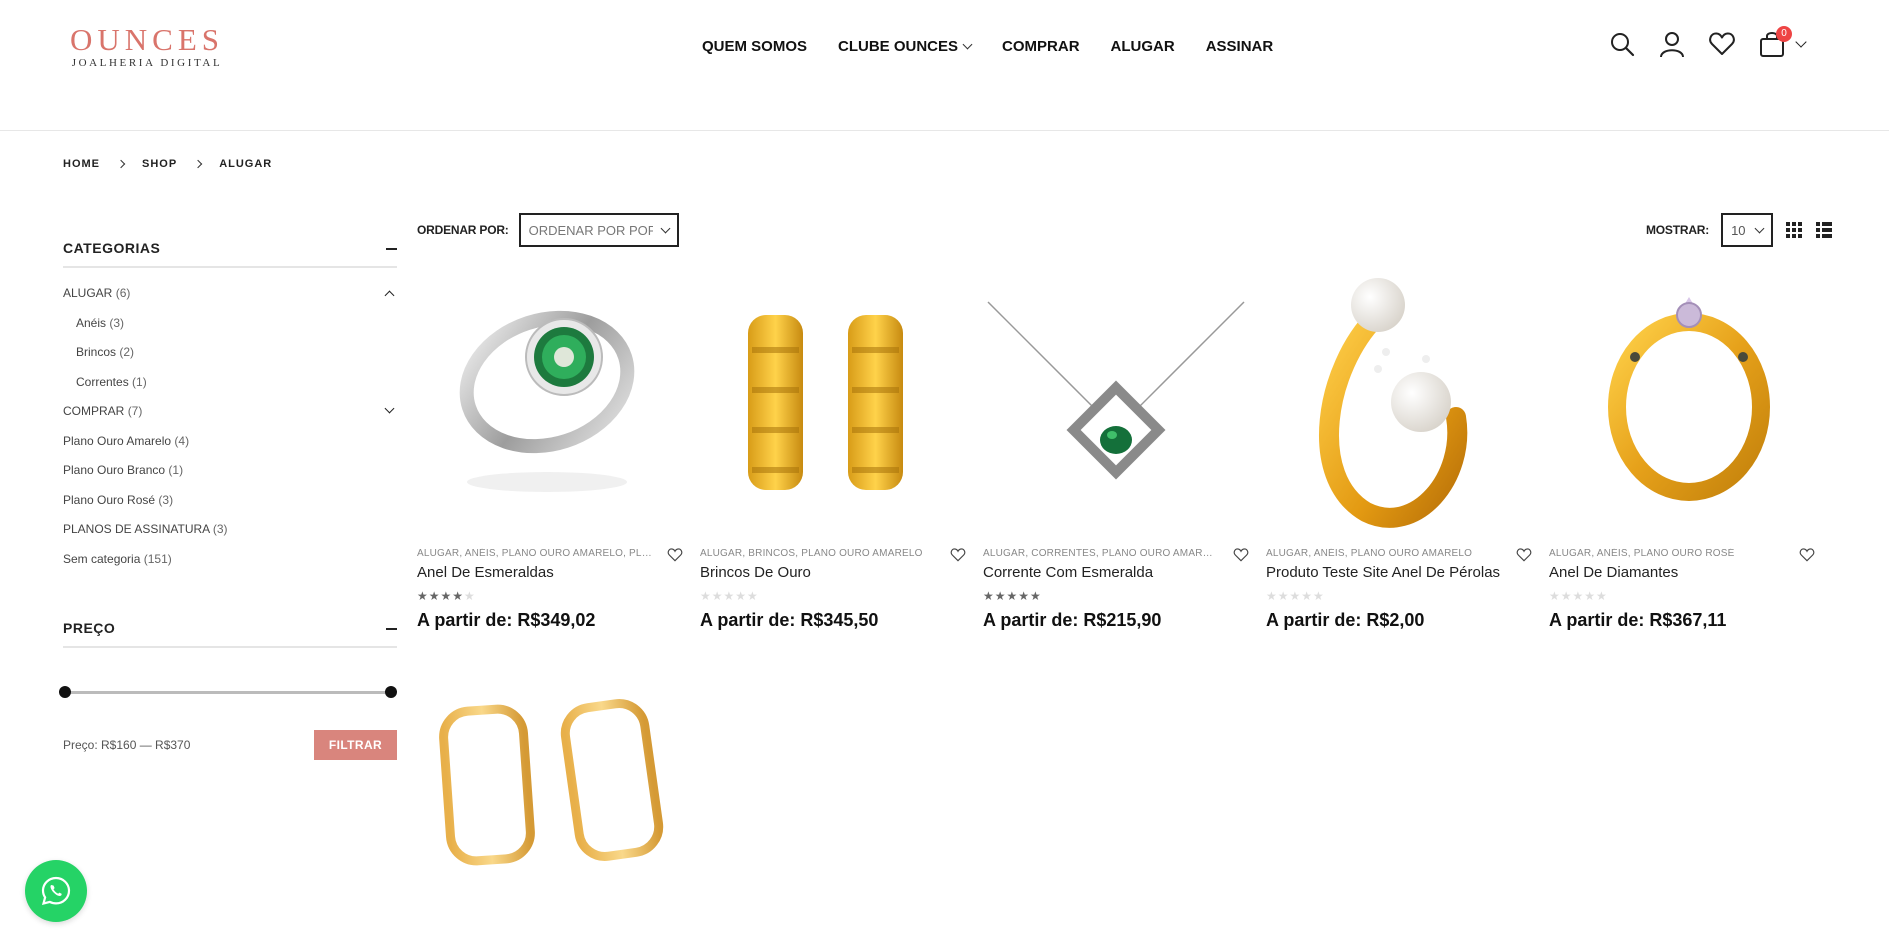 The width and height of the screenshot is (1889, 939). I want to click on category-label: Sem categoria, so click(102, 558).